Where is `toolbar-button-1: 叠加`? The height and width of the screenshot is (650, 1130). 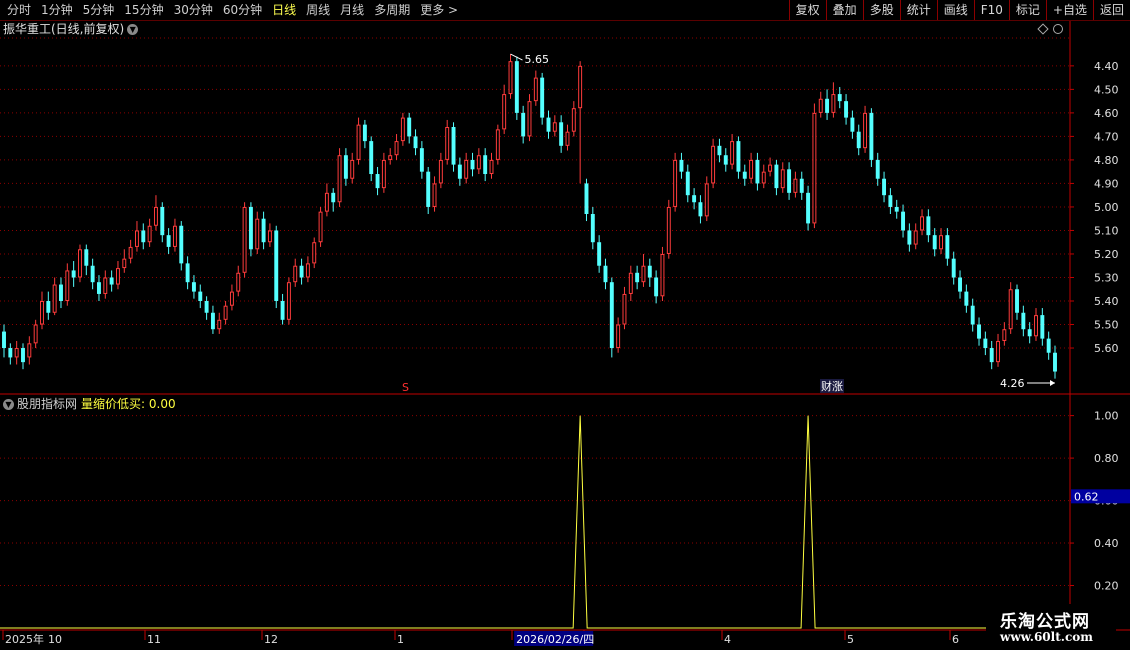 toolbar-button-1: 叠加 is located at coordinates (844, 10).